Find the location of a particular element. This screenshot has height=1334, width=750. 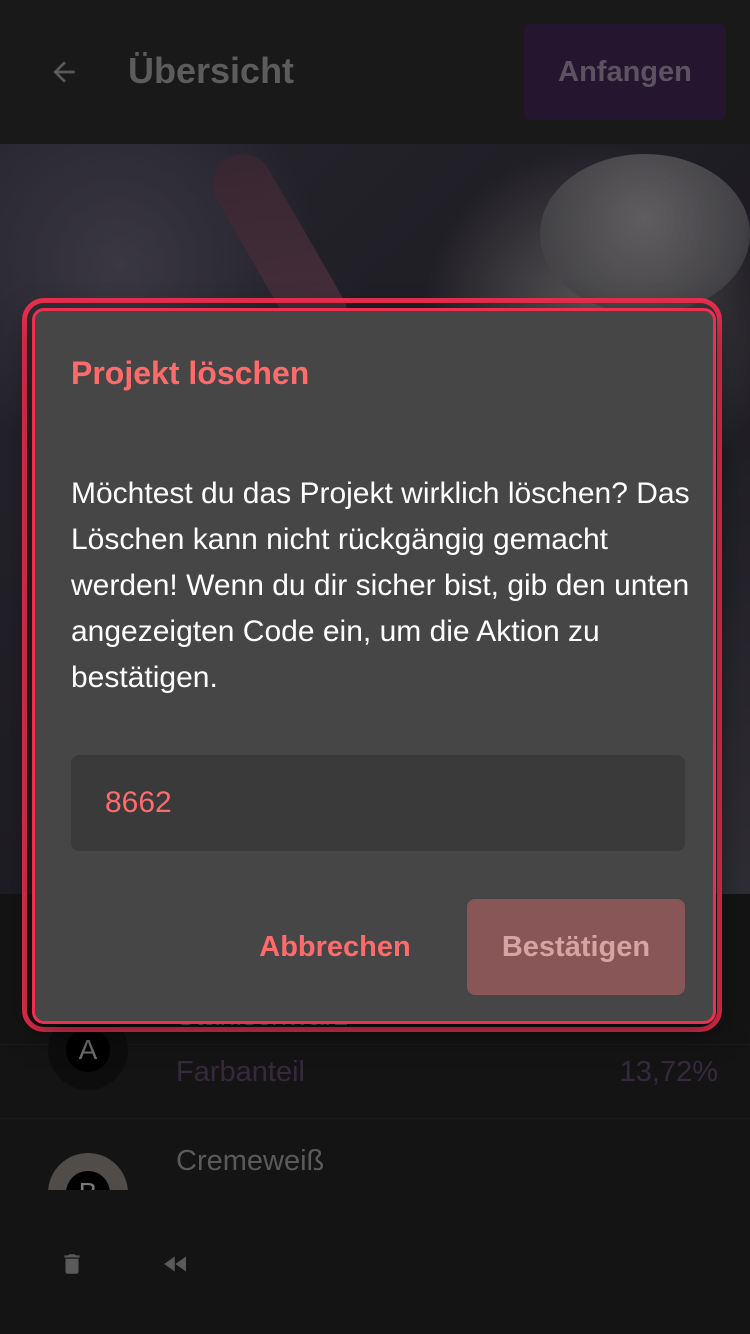

code-field is located at coordinates (378, 803).